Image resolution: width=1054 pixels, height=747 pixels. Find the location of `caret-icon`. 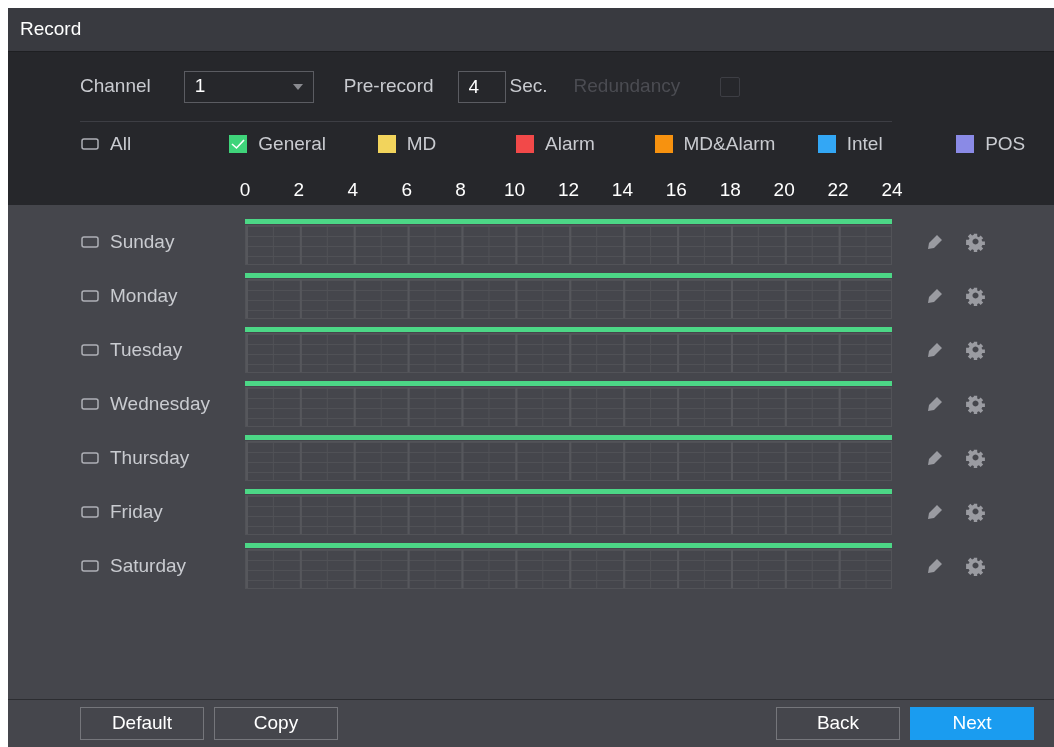

caret-icon is located at coordinates (297, 86).